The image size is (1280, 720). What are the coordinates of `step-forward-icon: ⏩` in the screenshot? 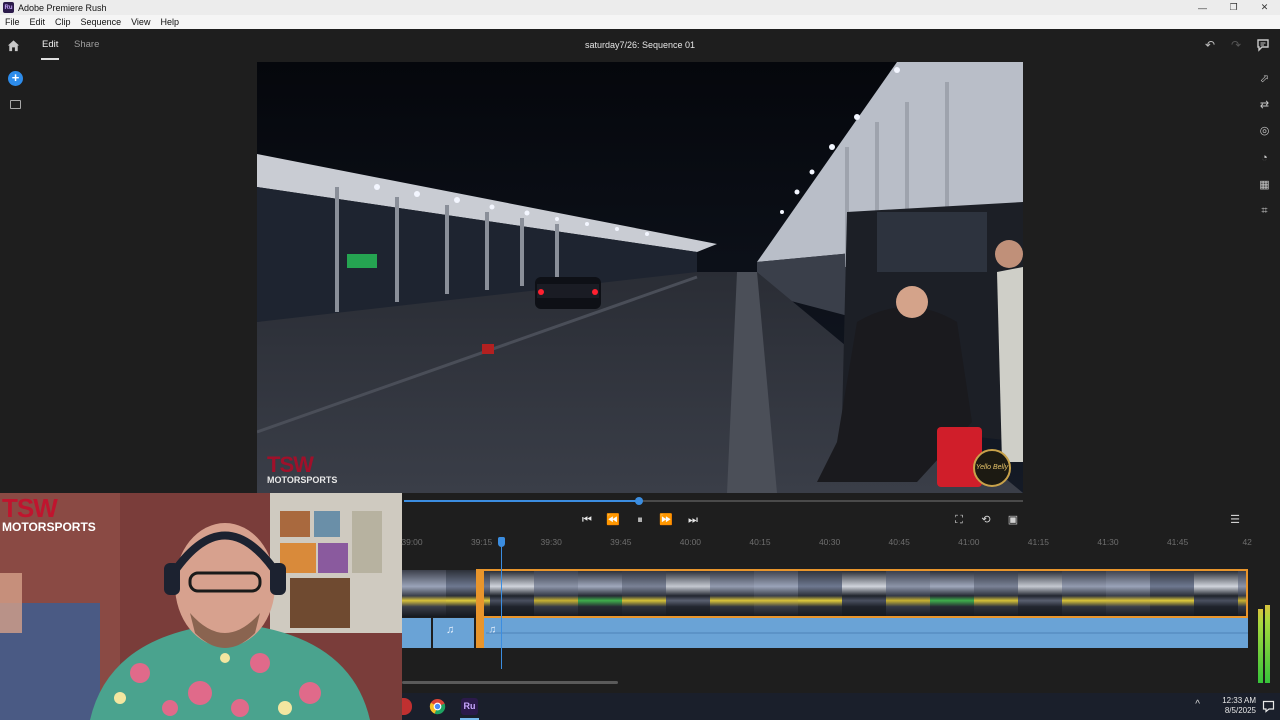 It's located at (666, 520).